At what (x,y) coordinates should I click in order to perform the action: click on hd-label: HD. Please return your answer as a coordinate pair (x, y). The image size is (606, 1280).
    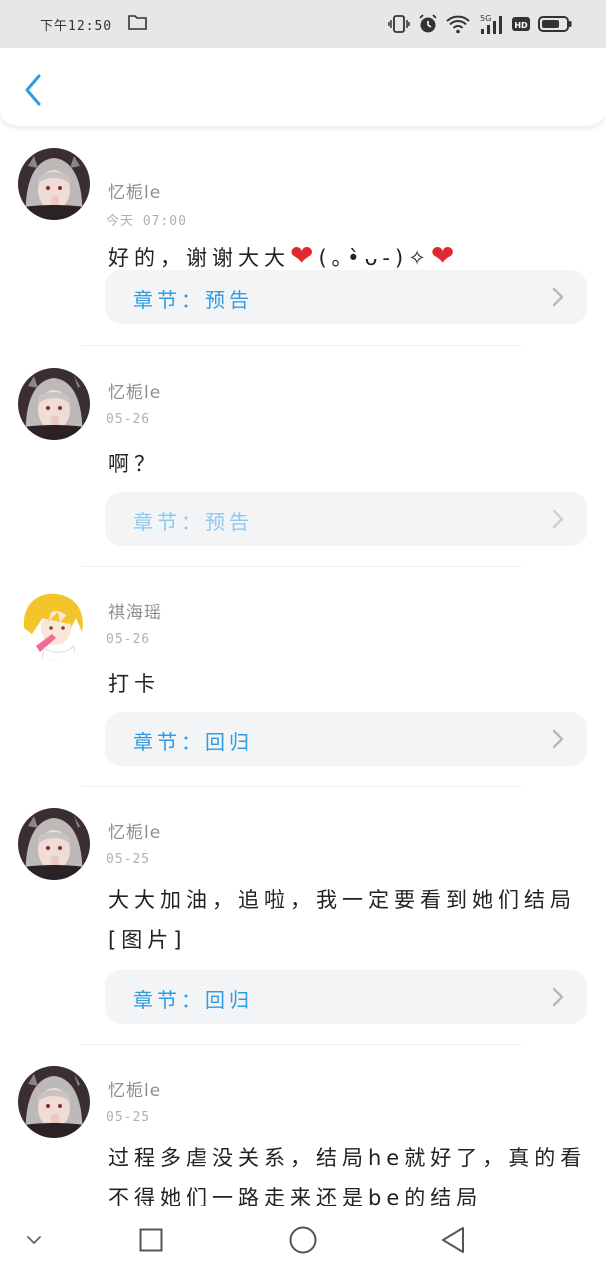
    Looking at the image, I should click on (521, 25).